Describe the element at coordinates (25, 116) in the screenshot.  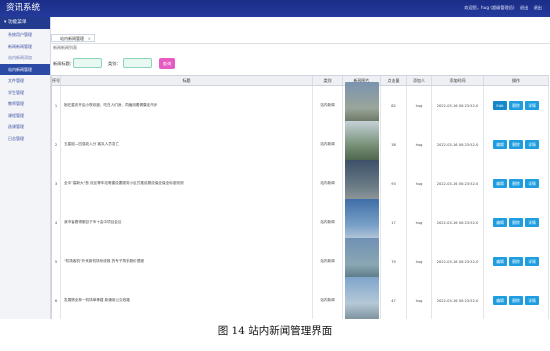
I see `sidebar-item: 课程管理` at that location.